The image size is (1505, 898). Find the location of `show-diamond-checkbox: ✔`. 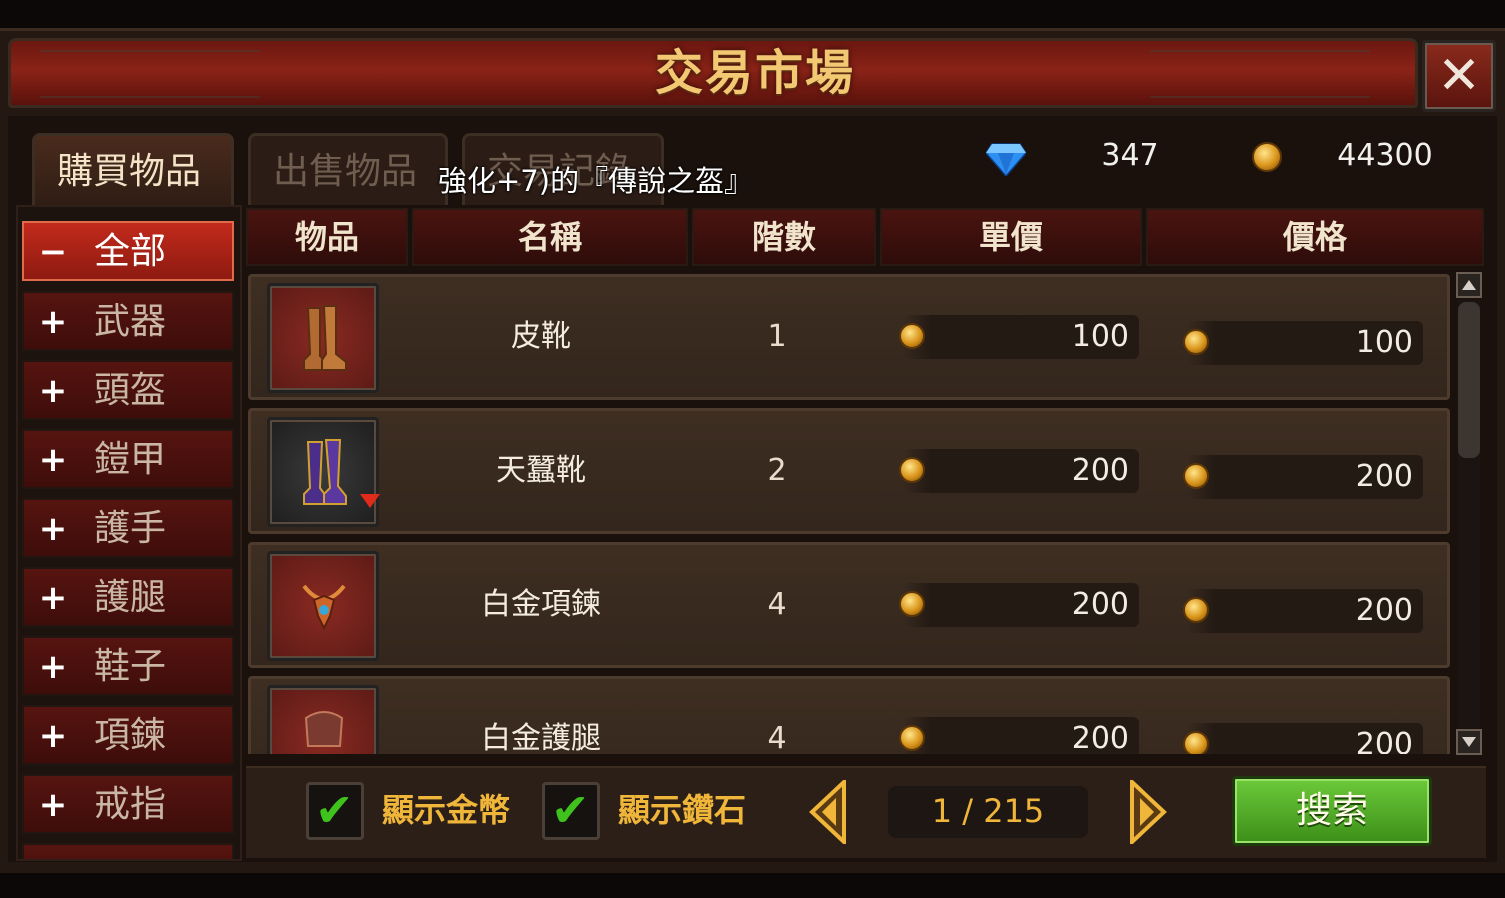

show-diamond-checkbox: ✔ is located at coordinates (571, 811).